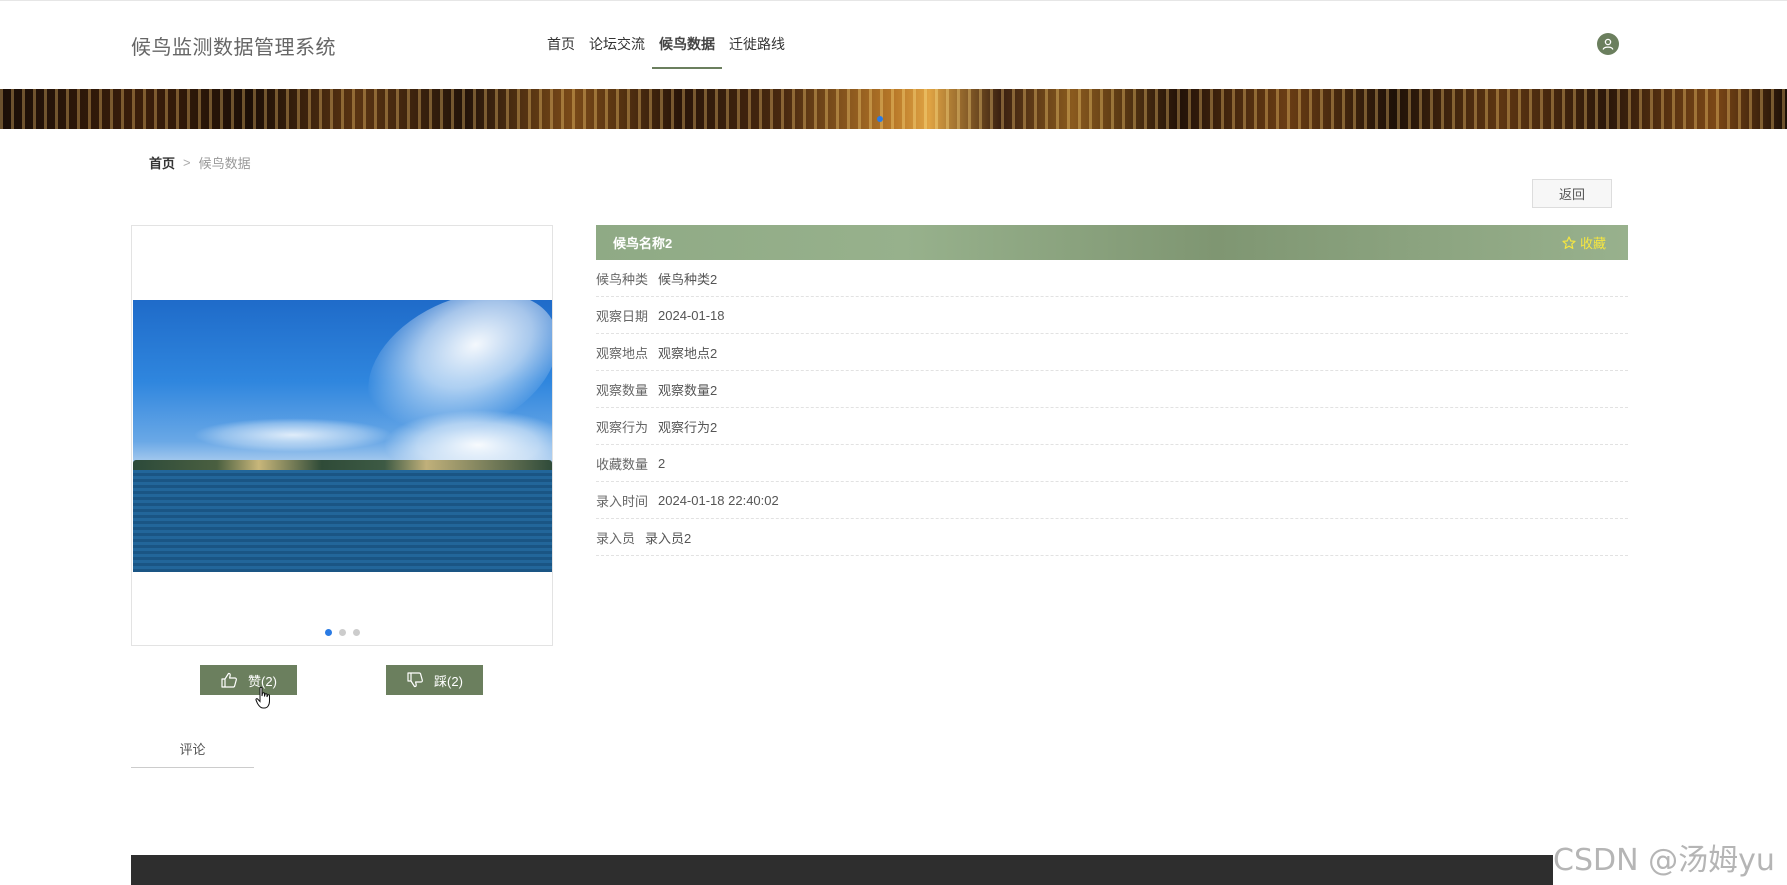  I want to click on field-label: 观察行为, so click(622, 427).